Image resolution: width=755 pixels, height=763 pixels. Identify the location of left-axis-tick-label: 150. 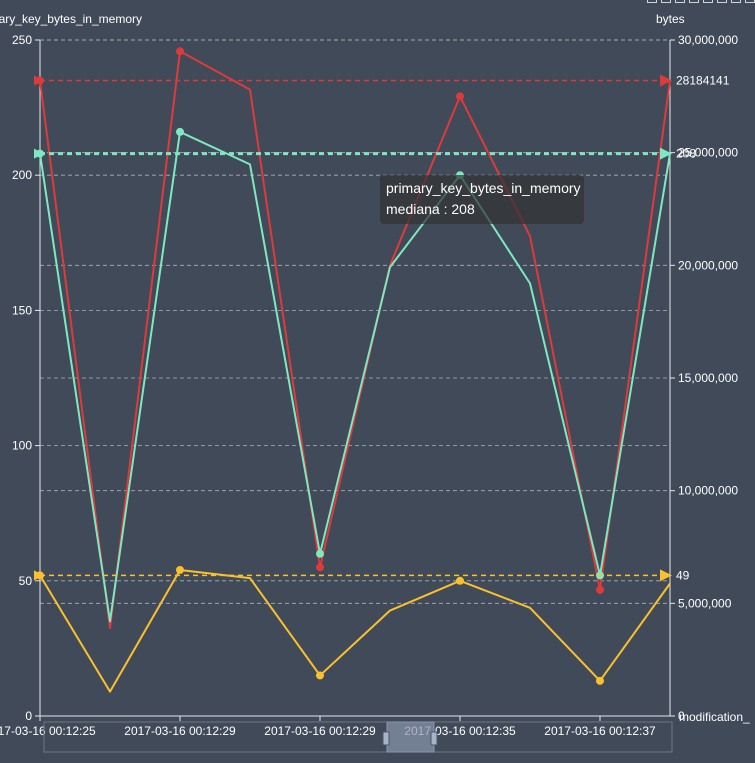
(22, 310).